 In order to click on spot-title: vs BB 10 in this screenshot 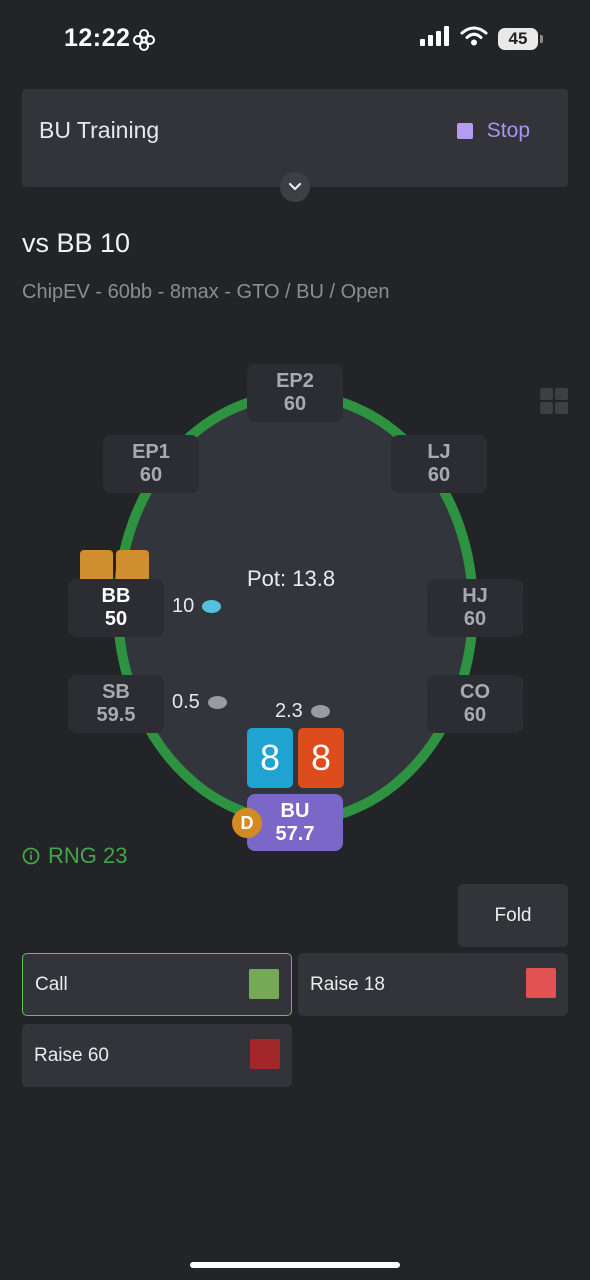, I will do `click(76, 243)`.